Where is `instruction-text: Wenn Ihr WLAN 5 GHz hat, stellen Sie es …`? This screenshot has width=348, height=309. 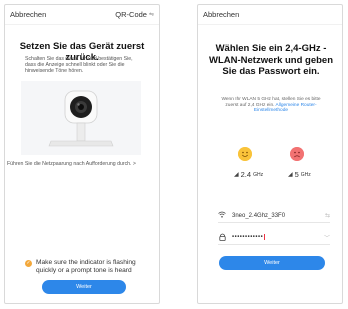 instruction-text: Wenn Ihr WLAN 5 GHz hat, stellen Sie es … is located at coordinates (271, 105).